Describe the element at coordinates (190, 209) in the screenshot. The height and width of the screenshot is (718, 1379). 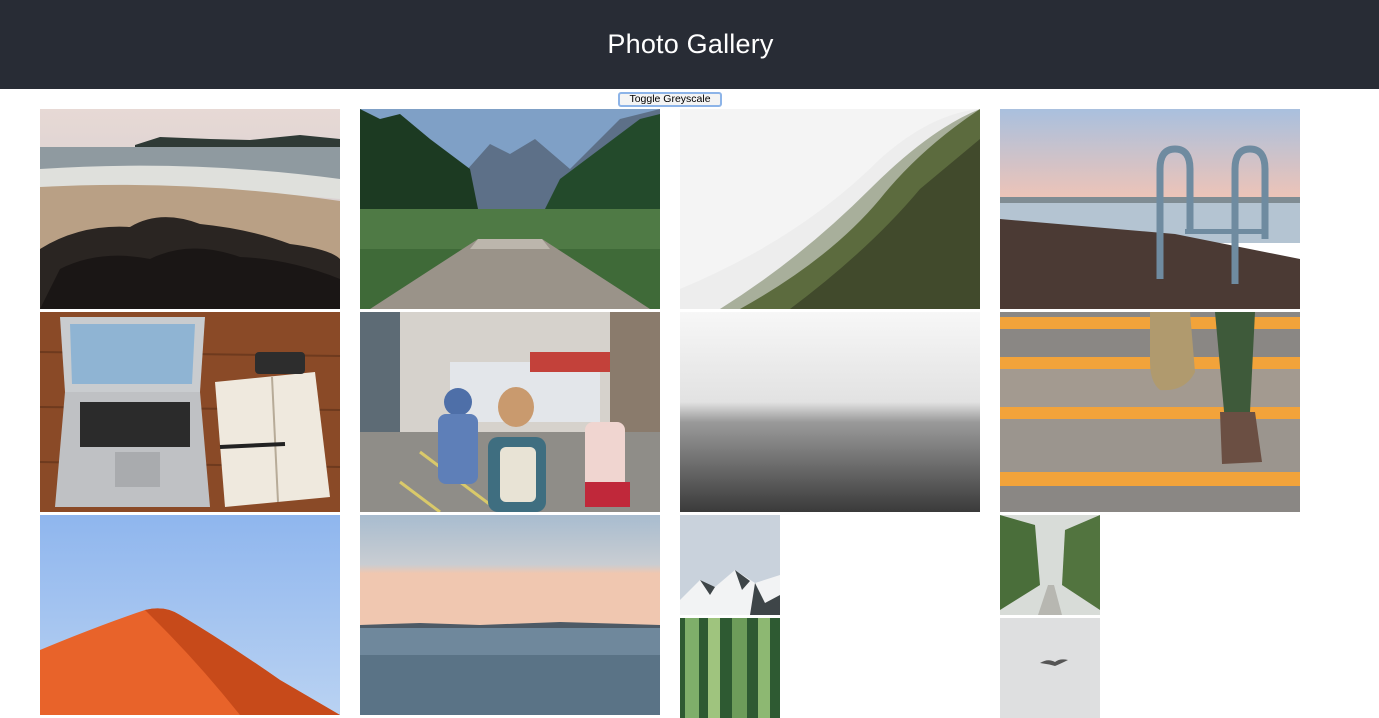
I see `gallery-photo-beach` at that location.